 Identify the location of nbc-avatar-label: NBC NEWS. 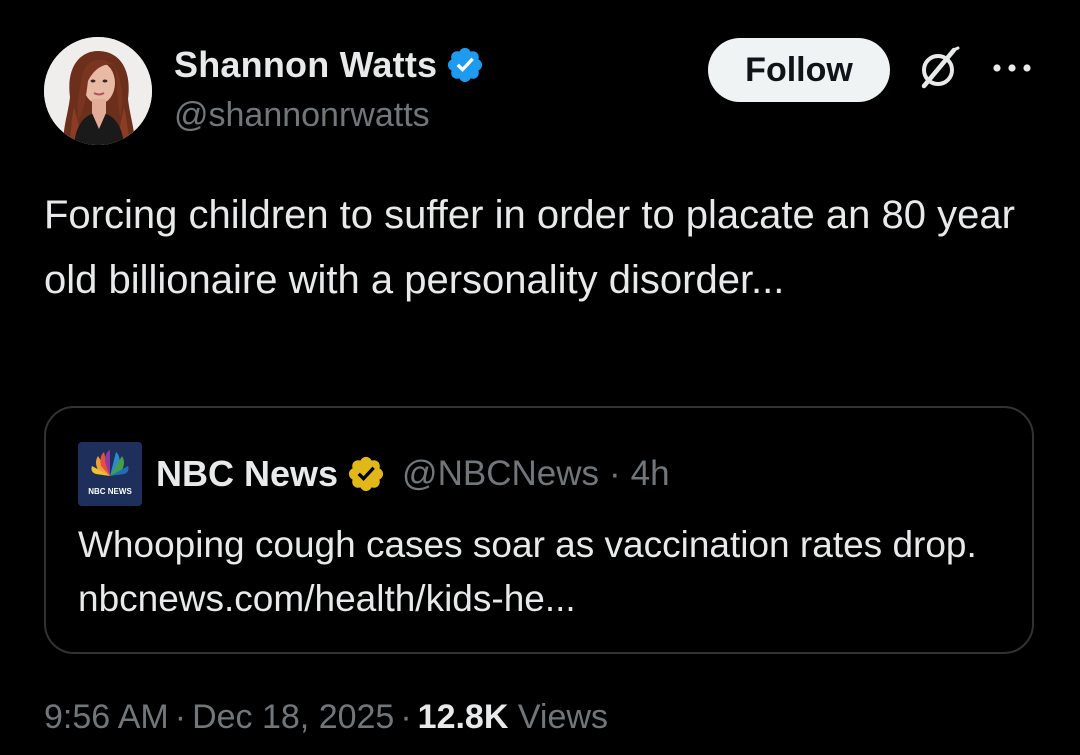
(110, 491).